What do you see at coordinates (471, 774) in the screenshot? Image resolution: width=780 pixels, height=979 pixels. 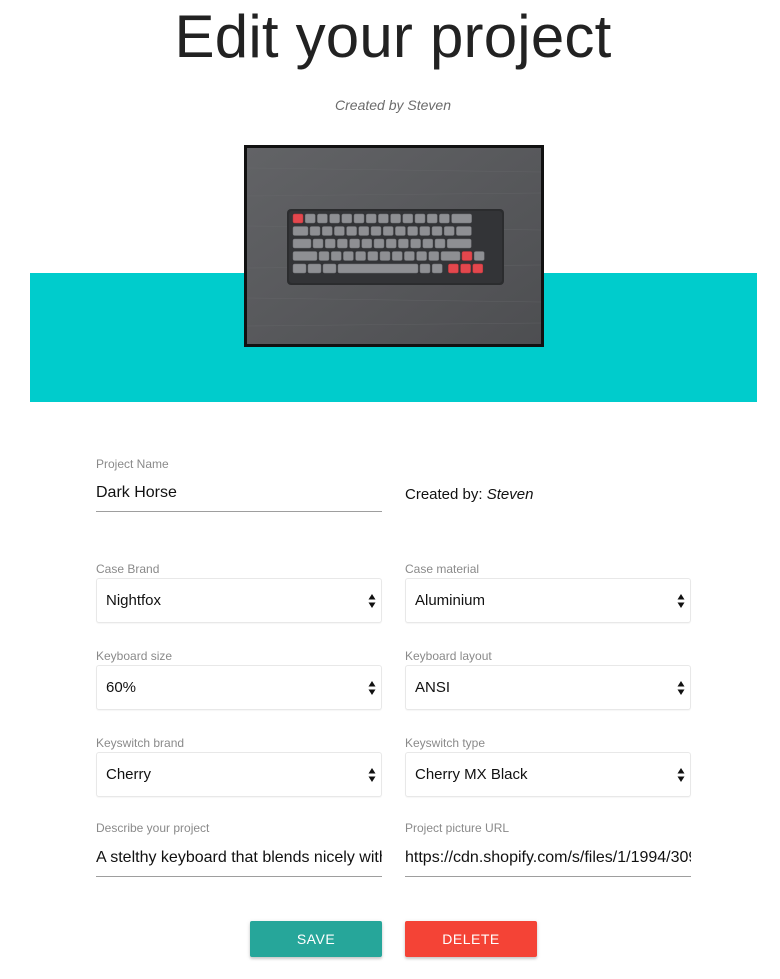 I see `keyswitch-type-value: Cherry MX Black` at bounding box center [471, 774].